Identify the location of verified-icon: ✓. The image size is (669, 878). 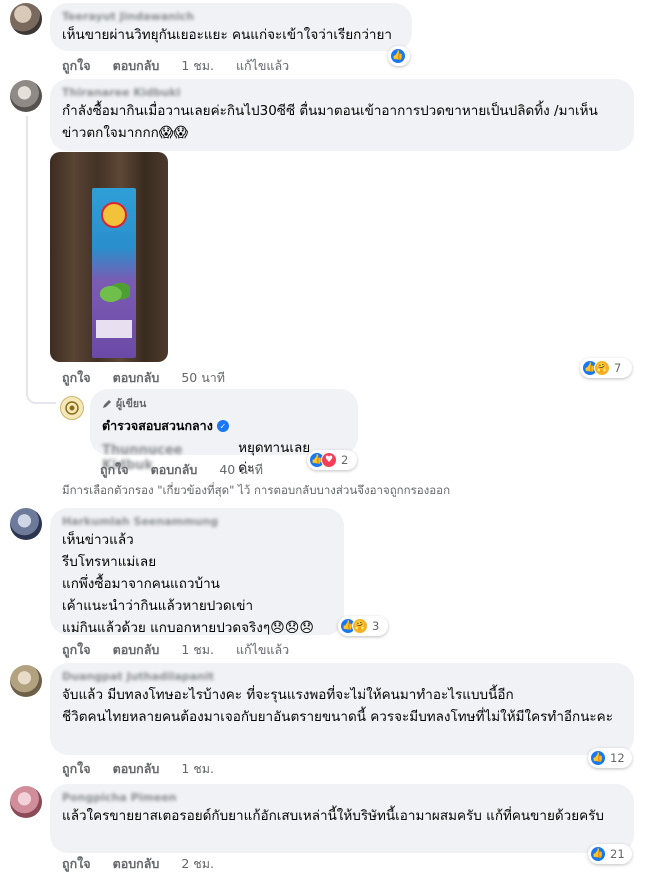
(222, 426).